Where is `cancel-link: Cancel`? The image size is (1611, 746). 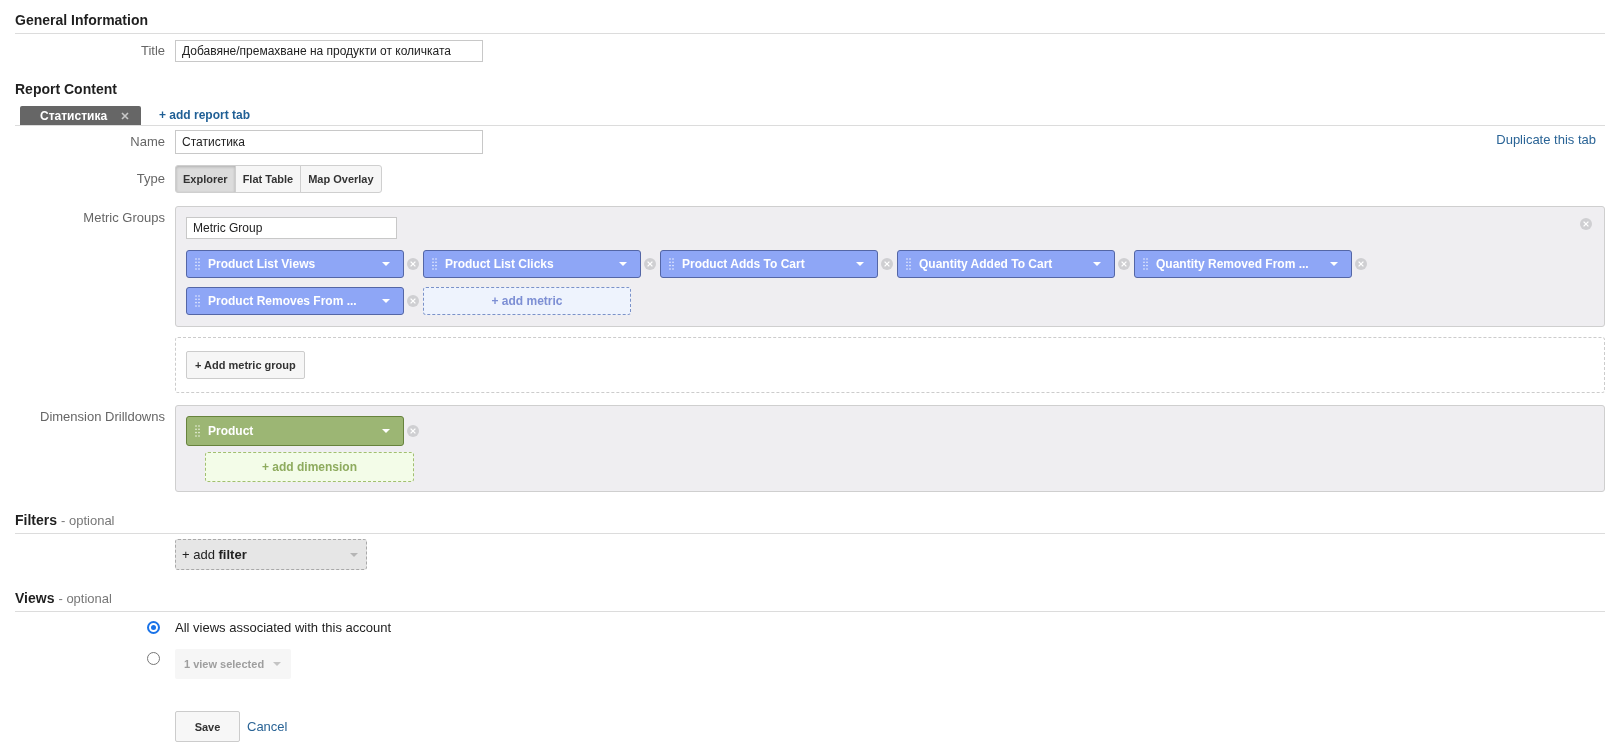
cancel-link: Cancel is located at coordinates (267, 726).